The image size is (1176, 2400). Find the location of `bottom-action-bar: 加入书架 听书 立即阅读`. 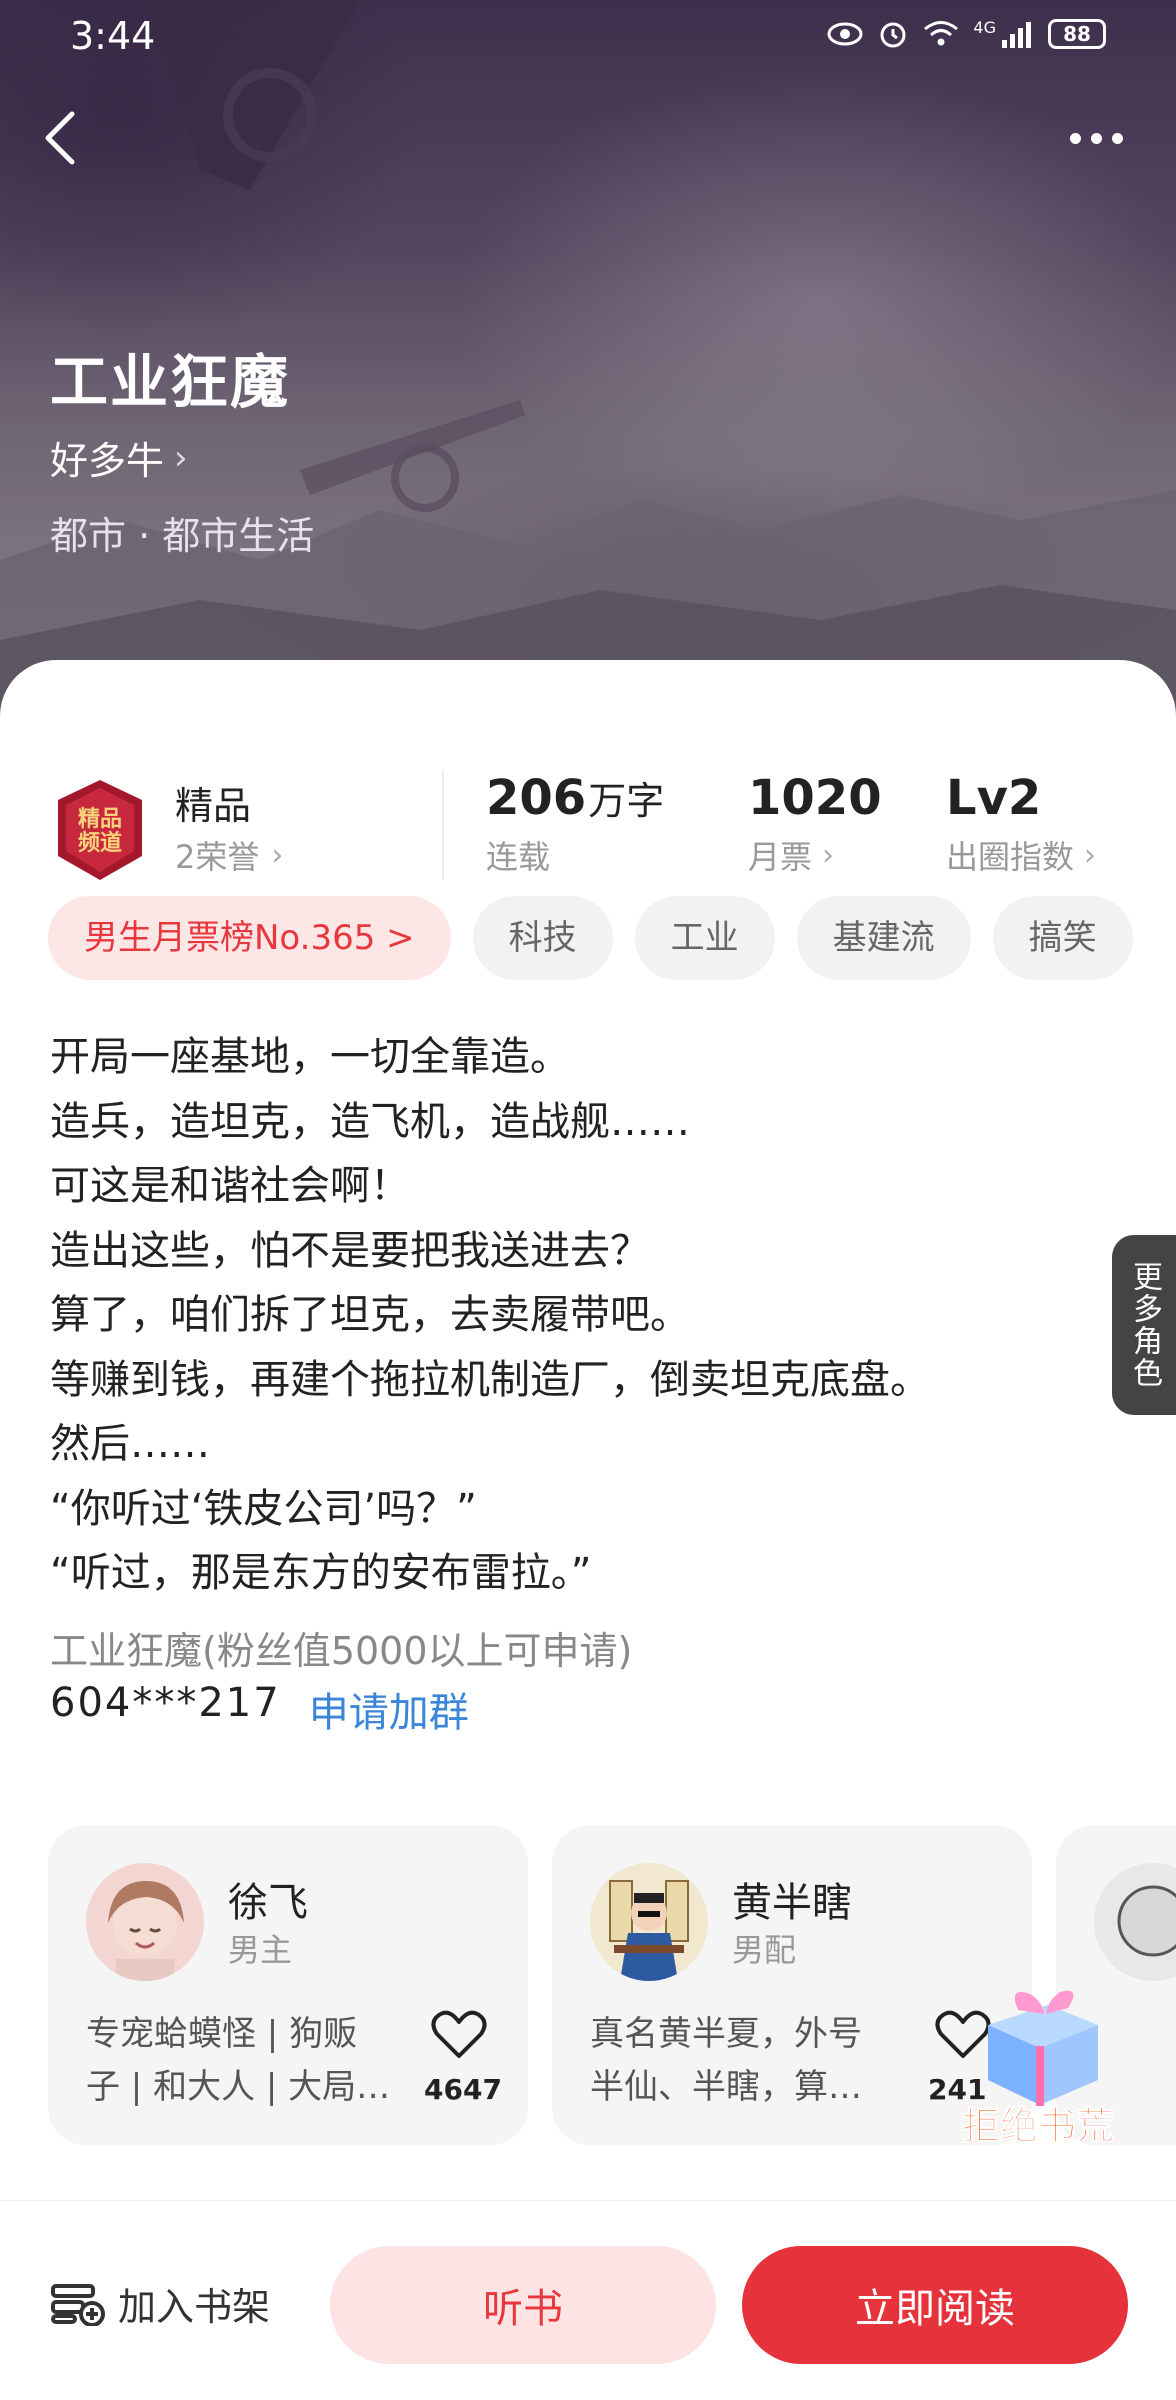

bottom-action-bar: 加入书架 听书 立即阅读 is located at coordinates (588, 2300).